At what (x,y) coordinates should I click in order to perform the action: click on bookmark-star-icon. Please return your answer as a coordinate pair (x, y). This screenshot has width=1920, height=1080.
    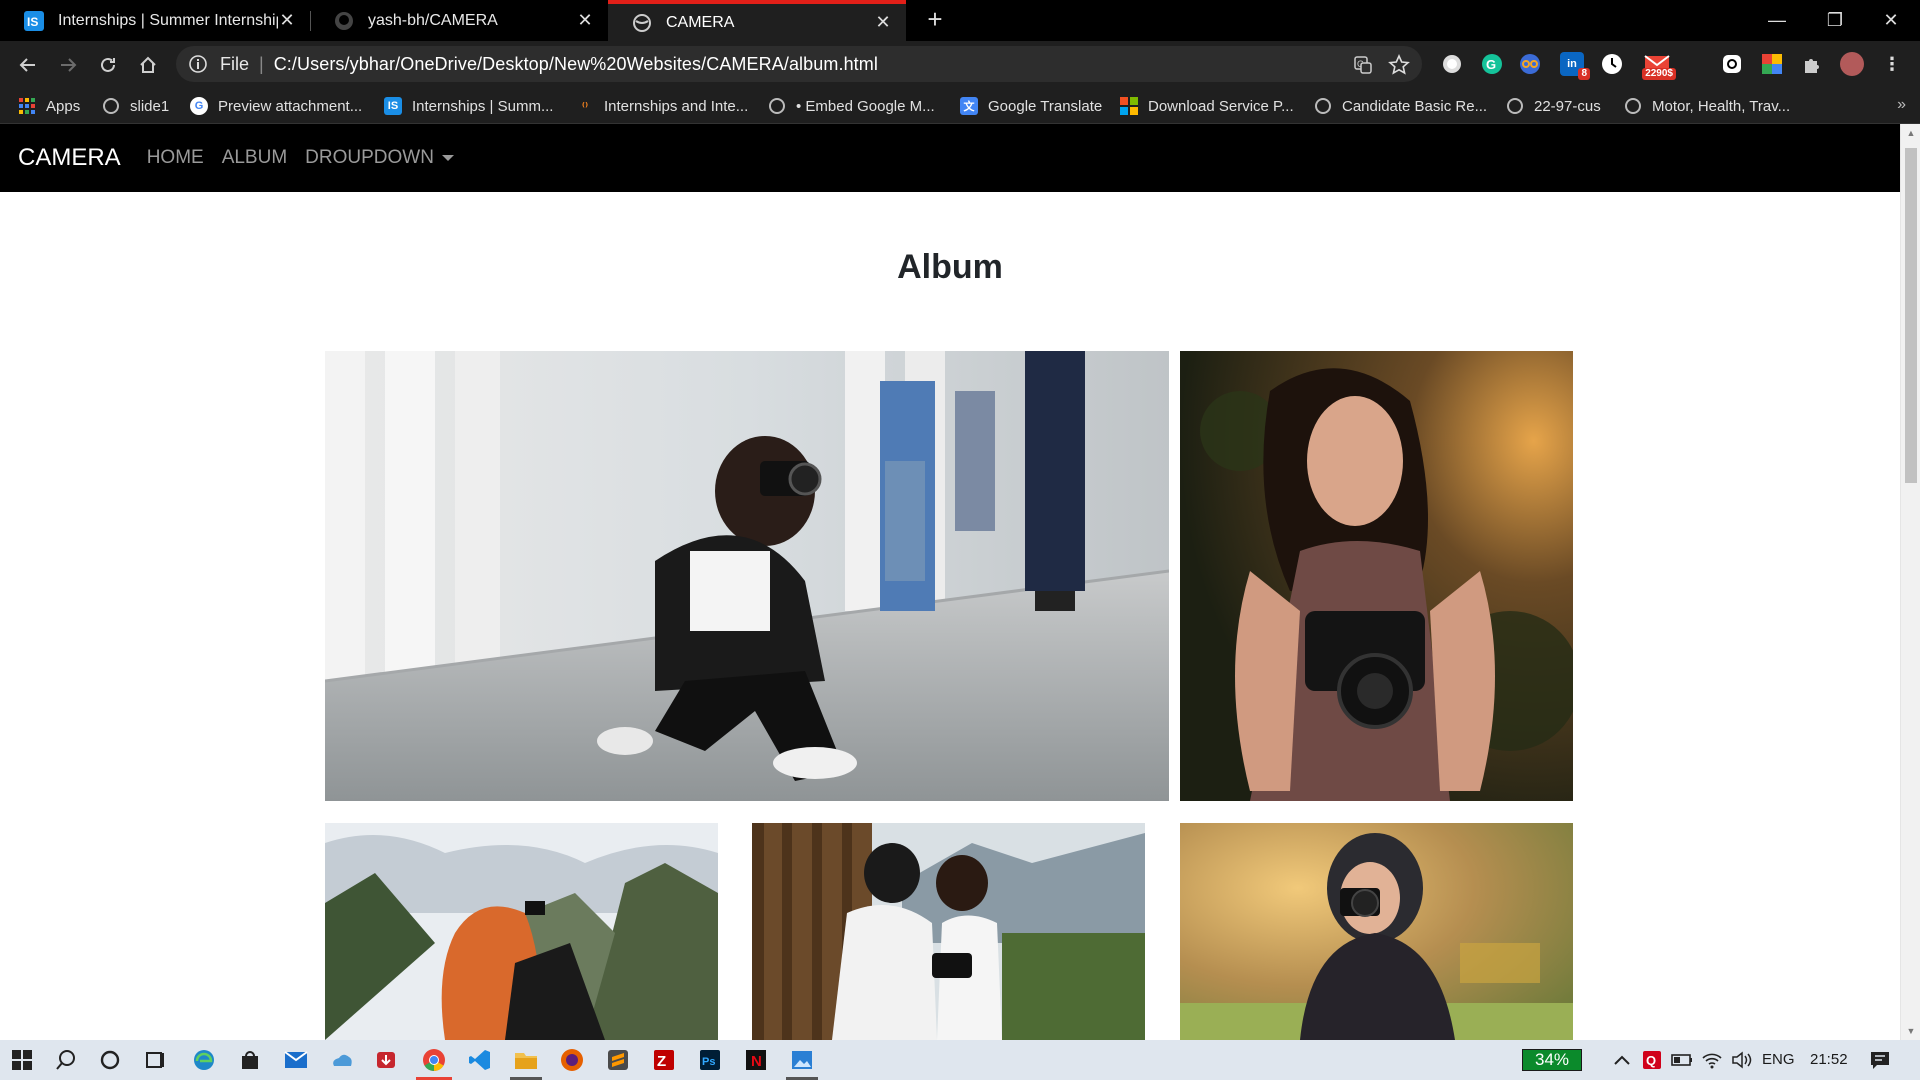
    Looking at the image, I should click on (1399, 65).